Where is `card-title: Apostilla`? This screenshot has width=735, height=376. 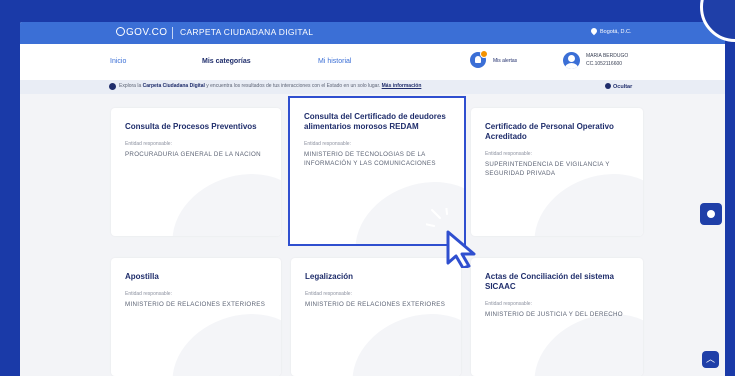
card-title: Apostilla is located at coordinates (142, 276).